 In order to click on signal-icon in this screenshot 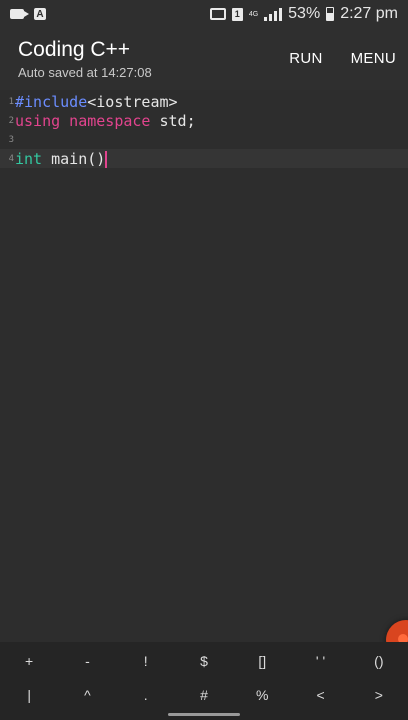, I will do `click(273, 14)`.